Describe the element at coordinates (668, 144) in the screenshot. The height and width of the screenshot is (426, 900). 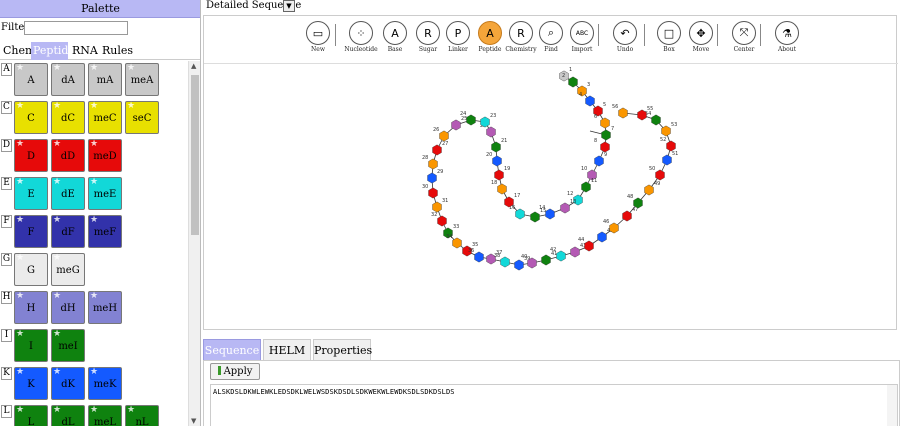
I see `residue-52-D: 52` at that location.